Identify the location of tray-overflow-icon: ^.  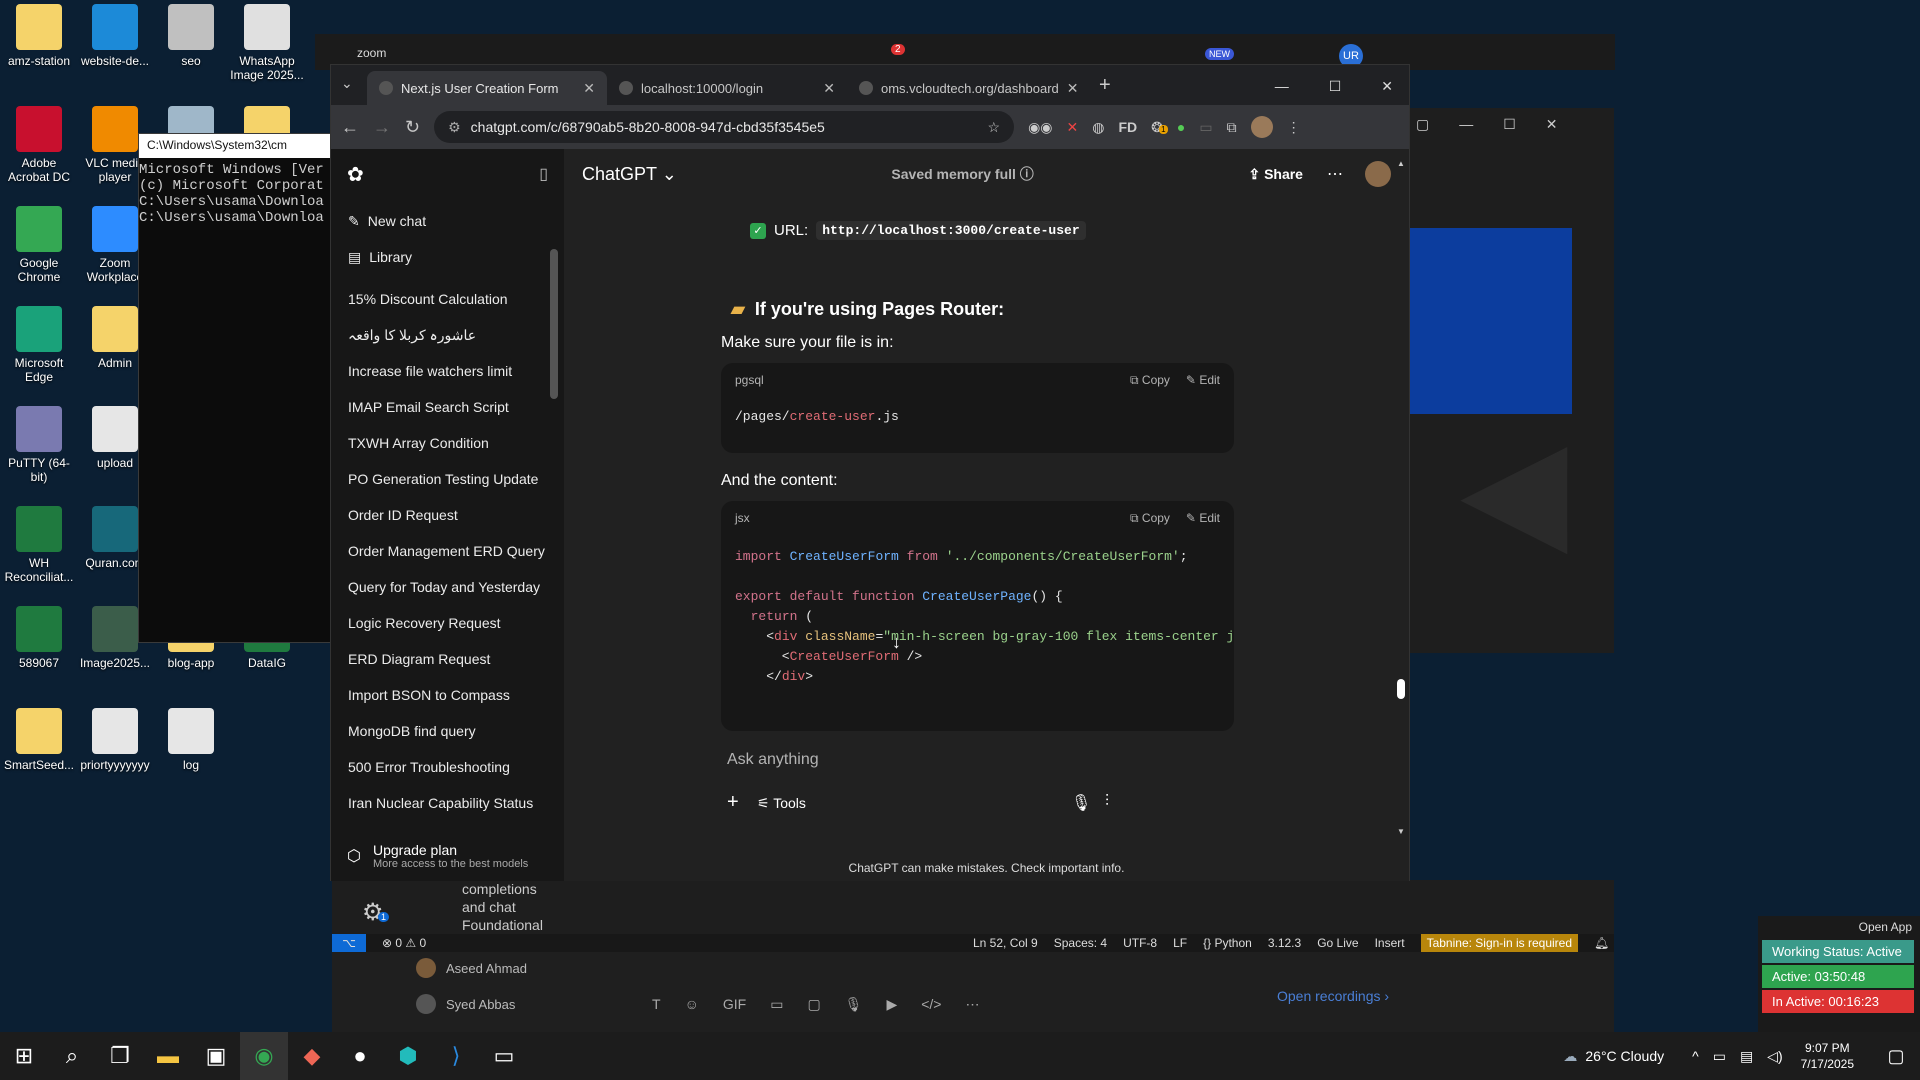
(1695, 1056).